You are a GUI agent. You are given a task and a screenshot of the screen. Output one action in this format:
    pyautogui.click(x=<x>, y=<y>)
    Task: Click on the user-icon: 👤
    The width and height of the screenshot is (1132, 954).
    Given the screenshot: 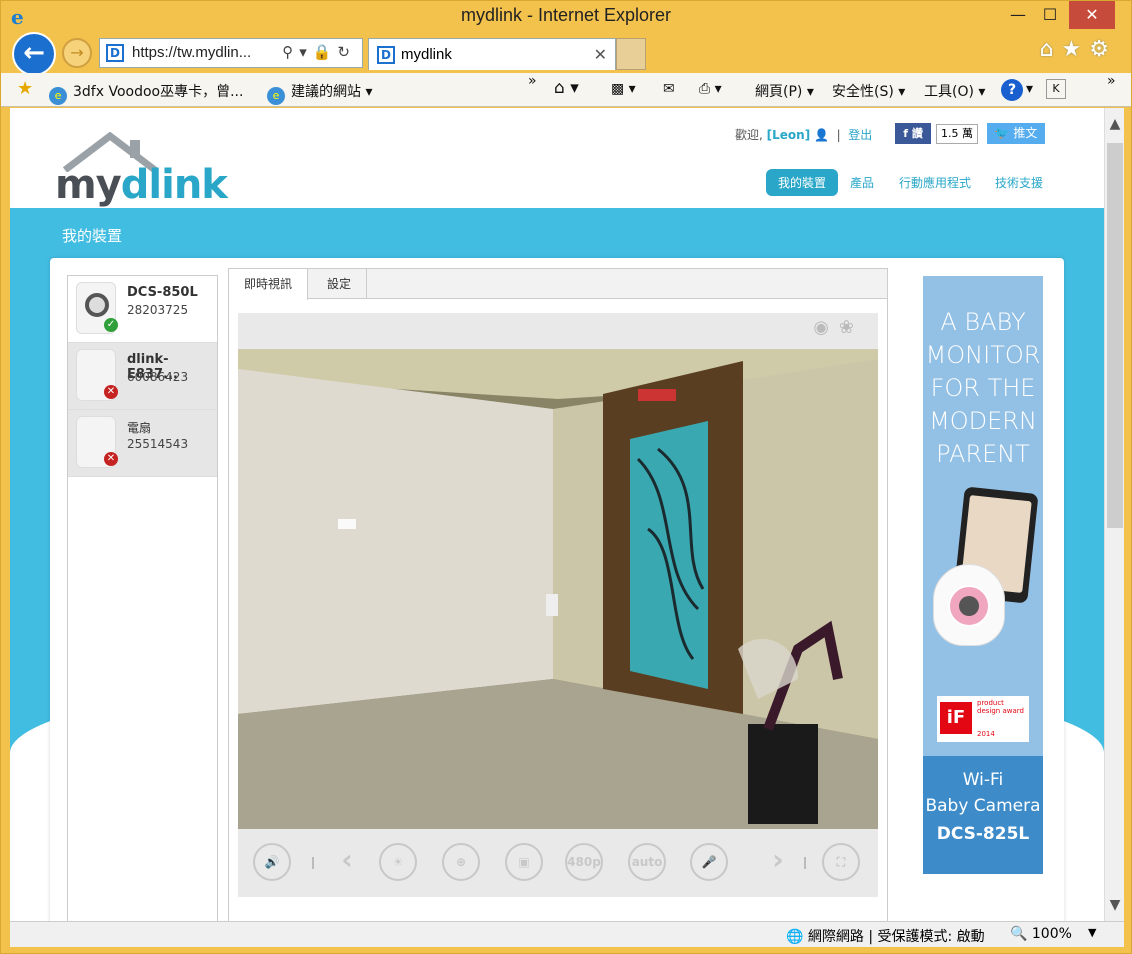 What is the action you would take?
    pyautogui.click(x=821, y=135)
    